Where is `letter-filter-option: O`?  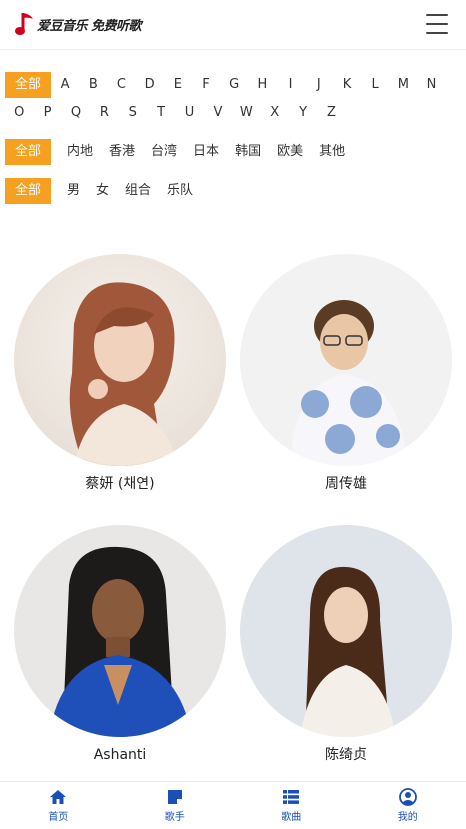
letter-filter-option: O is located at coordinates (19, 113).